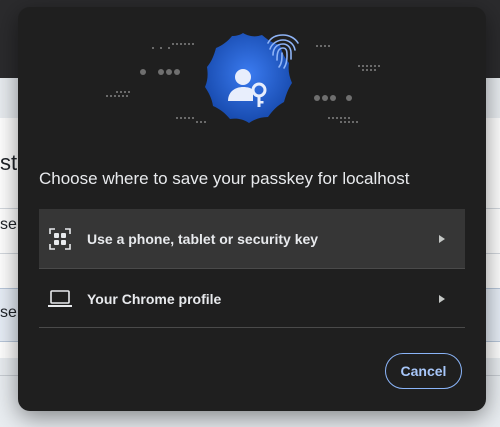  Describe the element at coordinates (423, 371) in the screenshot. I see `cancel-button: Cancel` at that location.